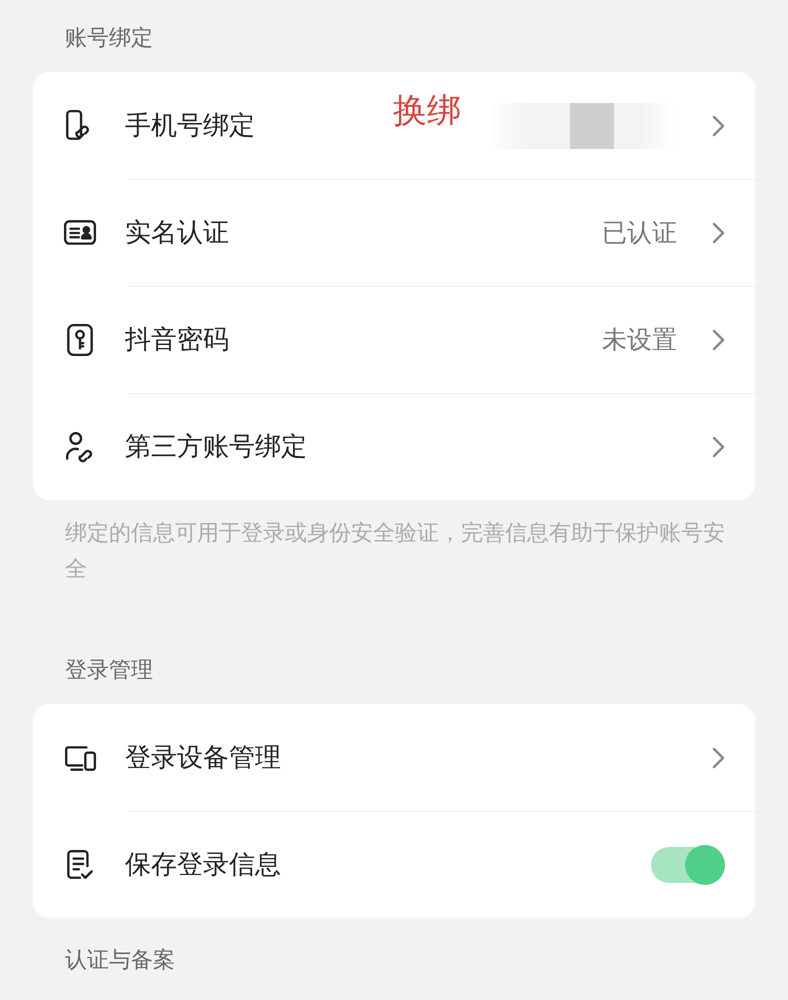  I want to click on setting-label: 实名认证, so click(177, 232).